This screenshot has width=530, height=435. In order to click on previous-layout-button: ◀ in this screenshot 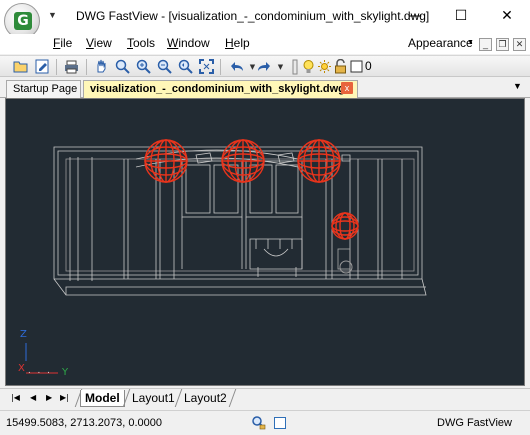, I will do `click(33, 397)`.